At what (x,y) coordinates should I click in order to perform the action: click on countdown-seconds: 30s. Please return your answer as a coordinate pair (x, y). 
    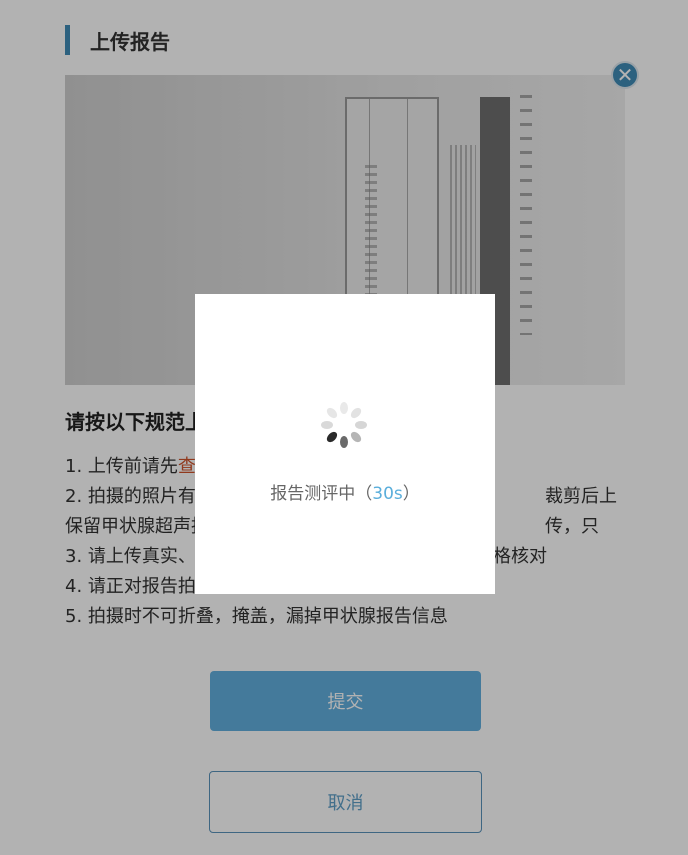
    Looking at the image, I should click on (387, 494).